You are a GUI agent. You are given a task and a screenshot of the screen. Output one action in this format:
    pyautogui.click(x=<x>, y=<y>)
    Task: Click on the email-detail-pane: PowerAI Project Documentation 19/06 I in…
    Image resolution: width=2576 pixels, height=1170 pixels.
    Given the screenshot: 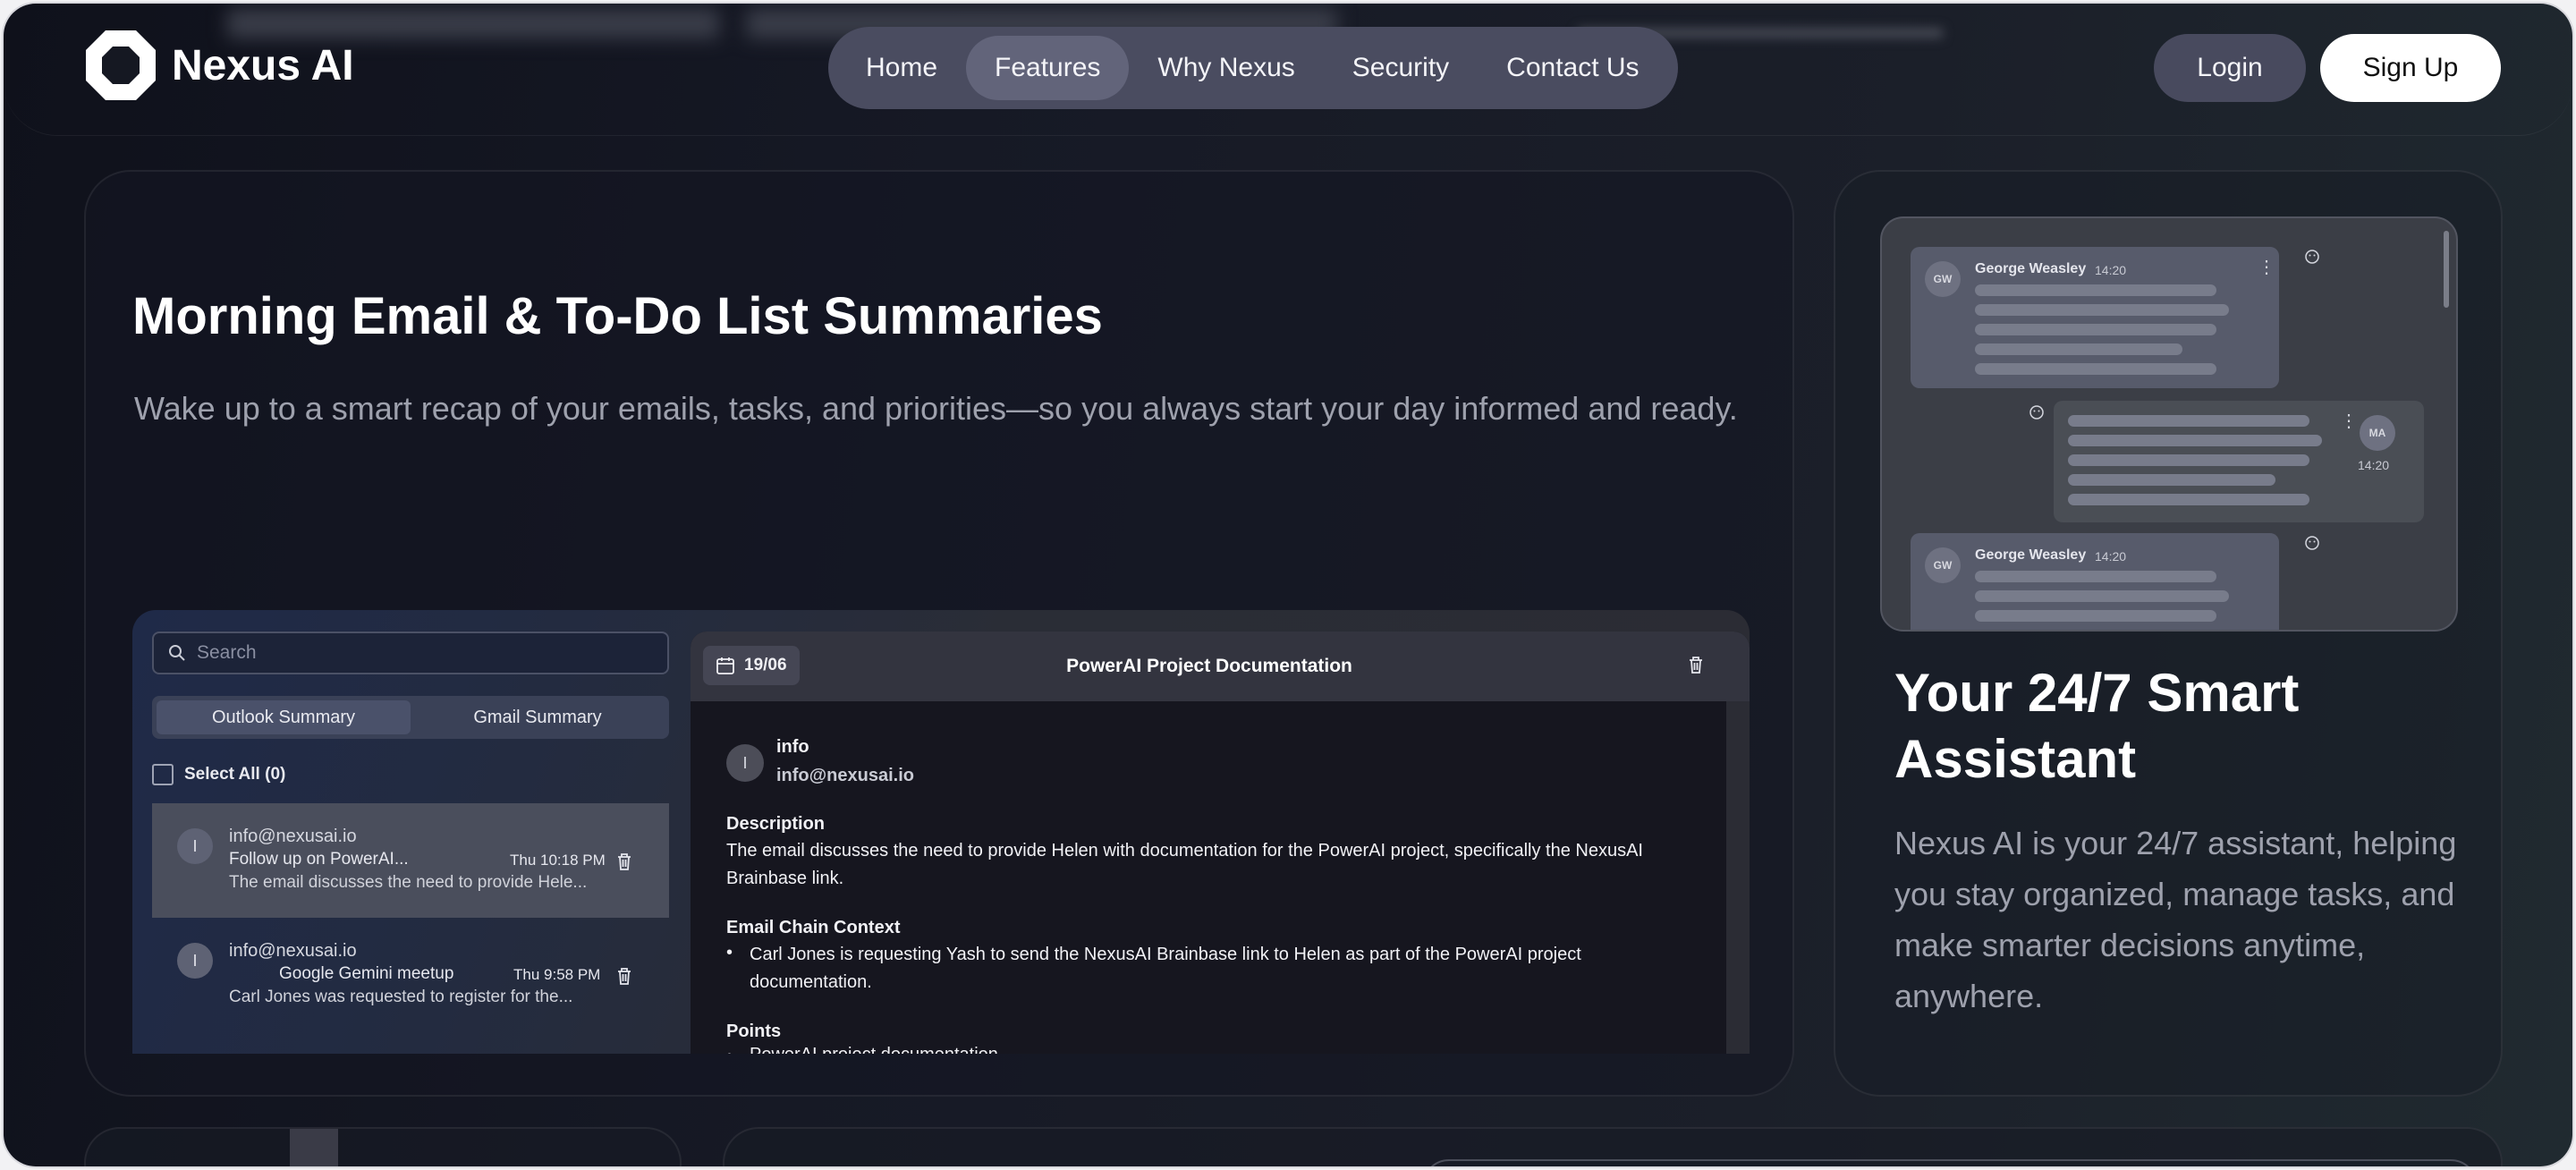 What is the action you would take?
    pyautogui.click(x=1220, y=843)
    